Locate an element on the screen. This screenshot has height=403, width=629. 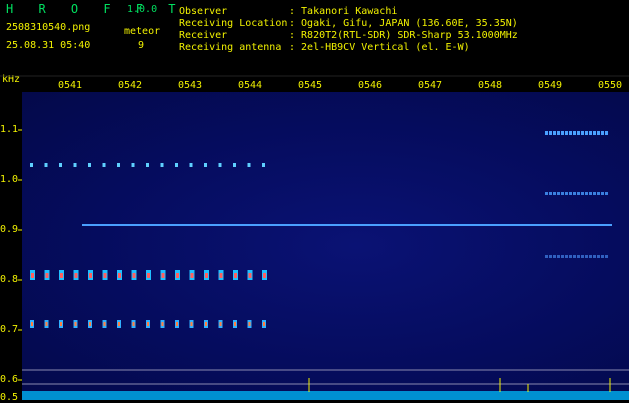
y-axis-ticks is located at coordinates (20, 255).